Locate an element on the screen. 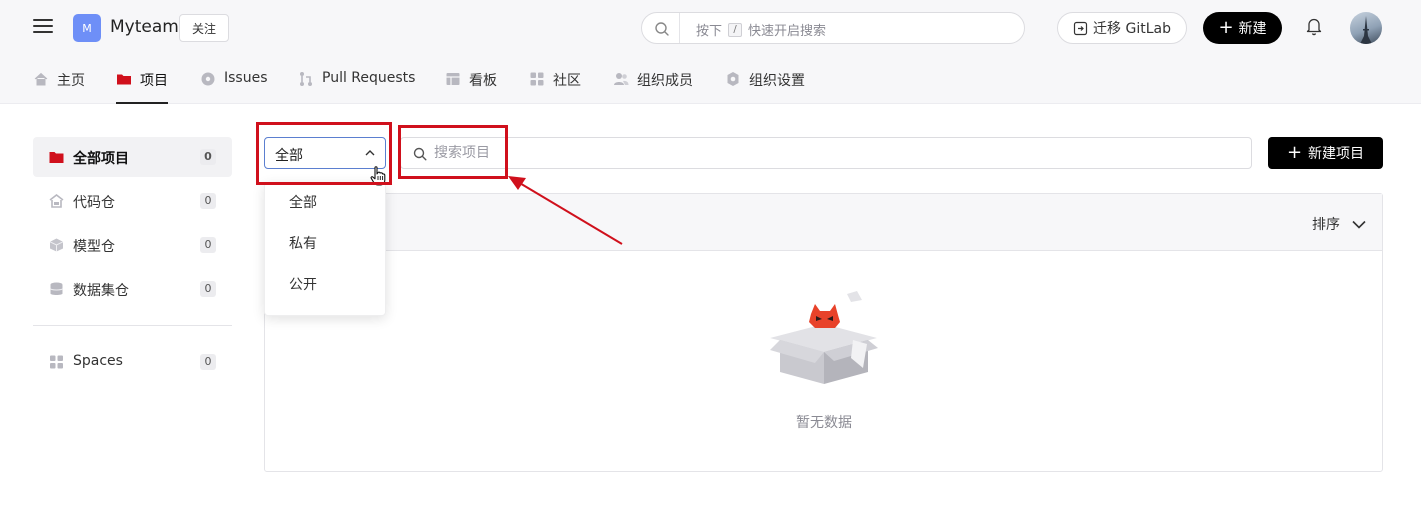 This screenshot has height=511, width=1421. spaces-grid-icon is located at coordinates (56, 362).